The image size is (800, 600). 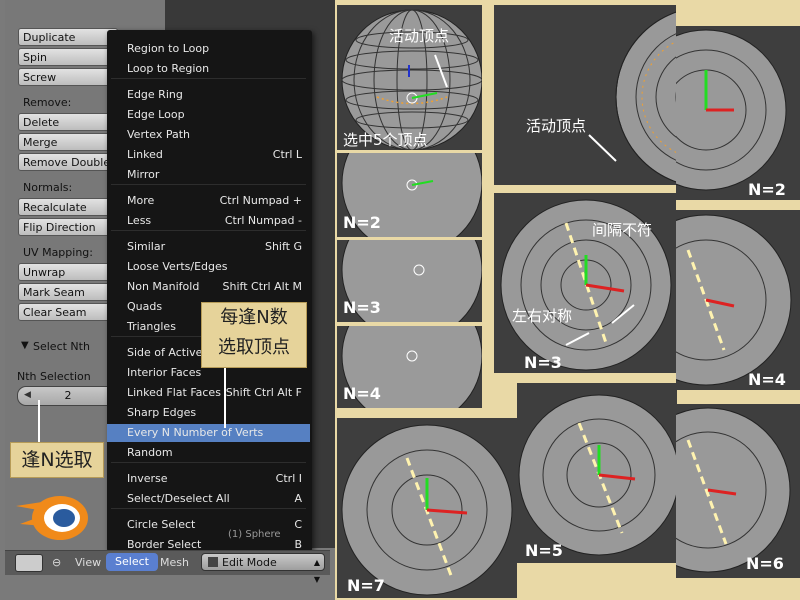 I want to click on menu-item-sharp-edges: Sharp Edges, so click(x=208, y=413).